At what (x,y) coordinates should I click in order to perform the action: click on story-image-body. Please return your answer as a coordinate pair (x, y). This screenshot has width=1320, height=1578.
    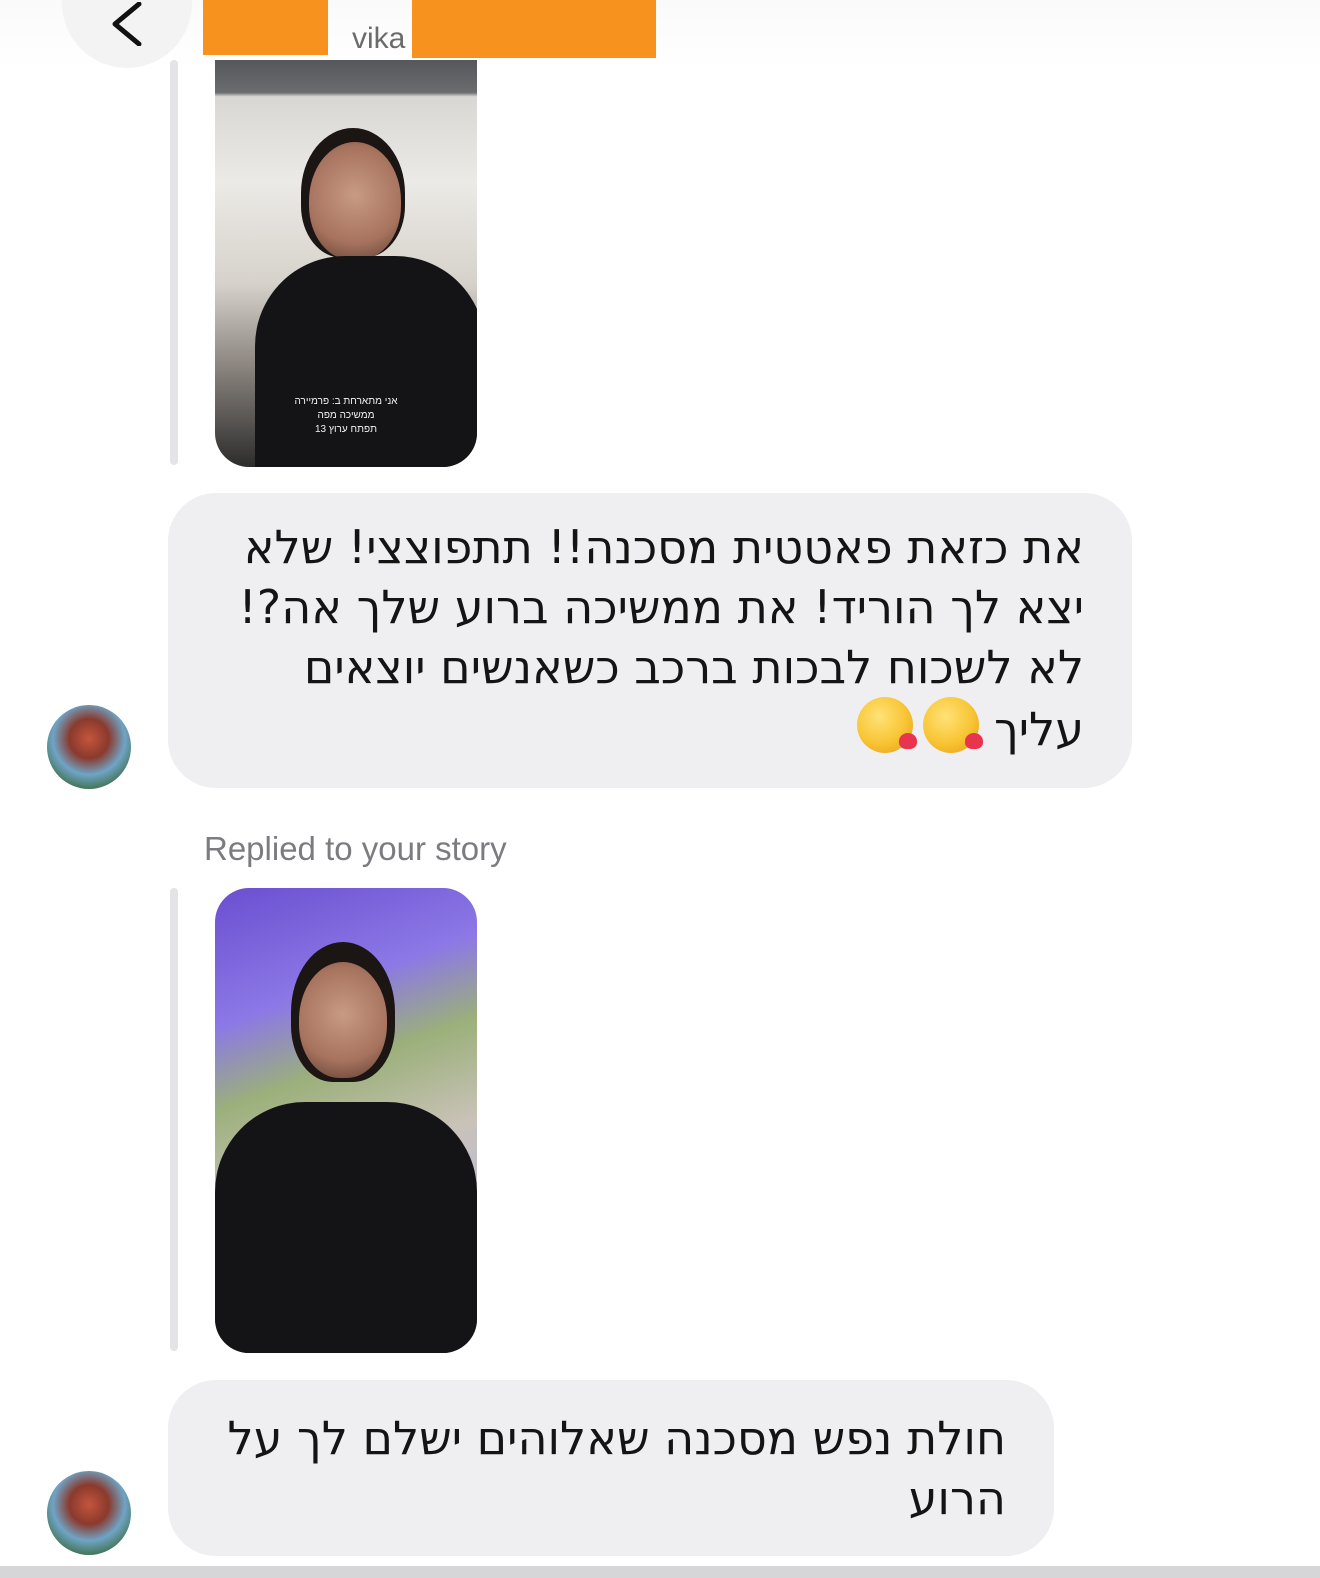
    Looking at the image, I should click on (346, 1227).